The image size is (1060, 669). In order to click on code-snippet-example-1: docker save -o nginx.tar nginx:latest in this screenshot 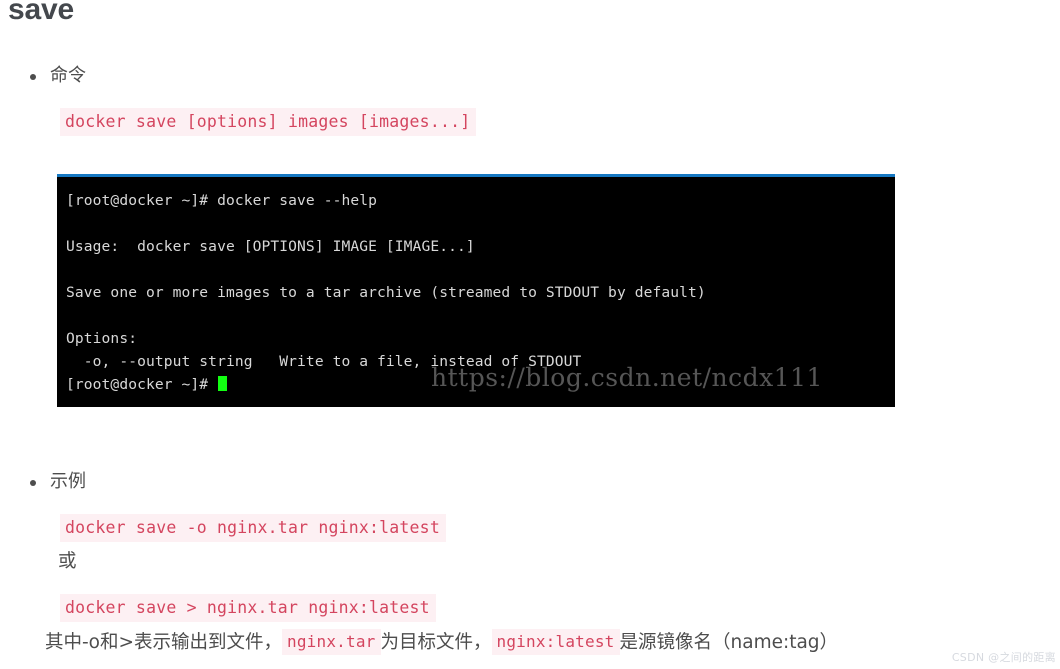, I will do `click(253, 528)`.